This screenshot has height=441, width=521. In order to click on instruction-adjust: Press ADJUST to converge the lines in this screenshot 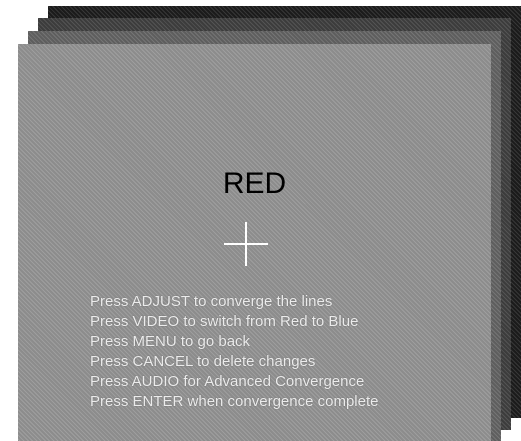, I will do `click(211, 301)`.